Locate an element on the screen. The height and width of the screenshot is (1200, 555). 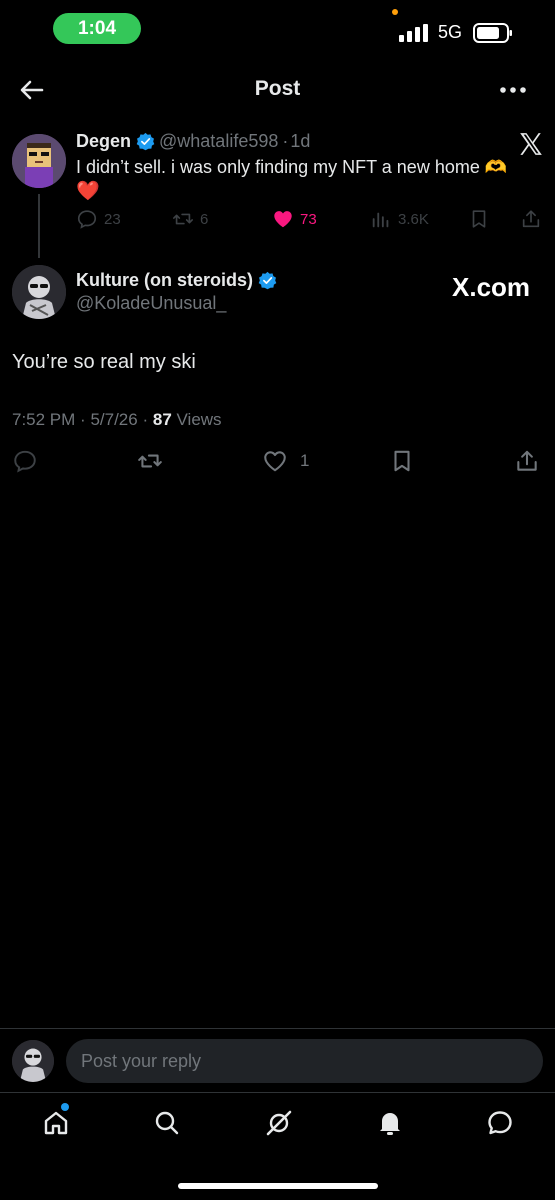
x-logo-icon is located at coordinates (531, 144).